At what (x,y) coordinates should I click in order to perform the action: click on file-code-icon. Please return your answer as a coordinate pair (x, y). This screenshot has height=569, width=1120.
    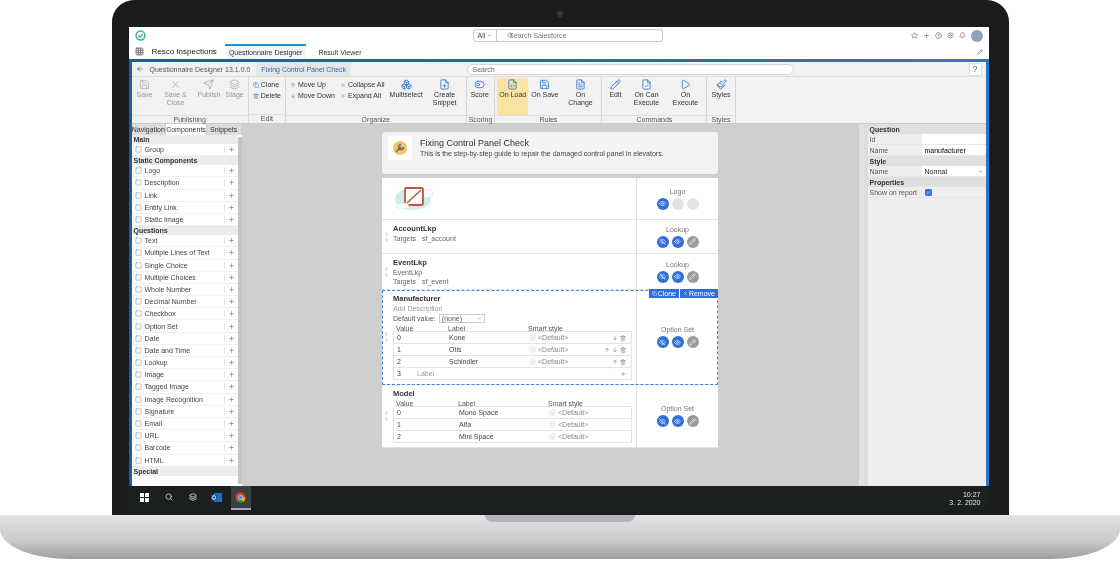
    Looking at the image, I should click on (513, 84).